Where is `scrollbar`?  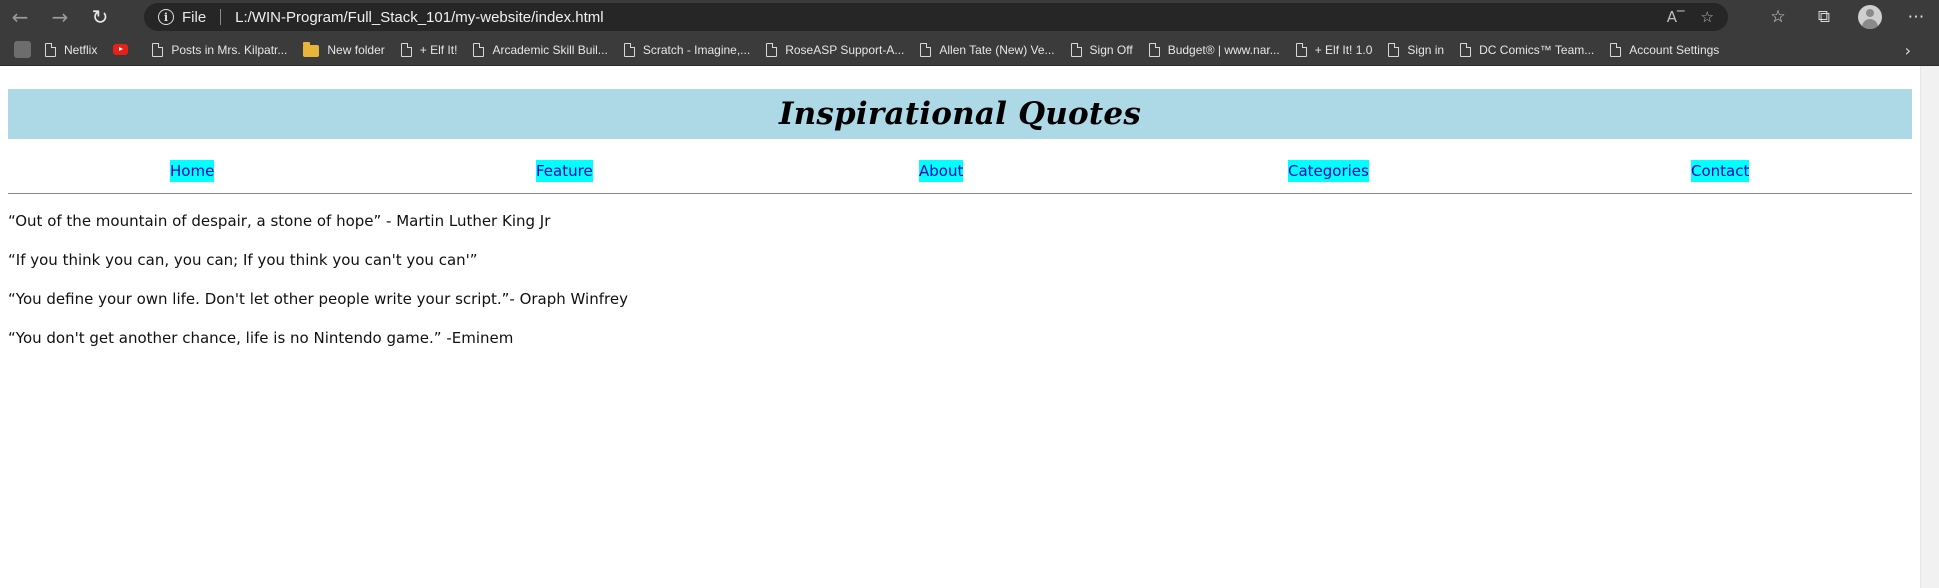 scrollbar is located at coordinates (1929, 327).